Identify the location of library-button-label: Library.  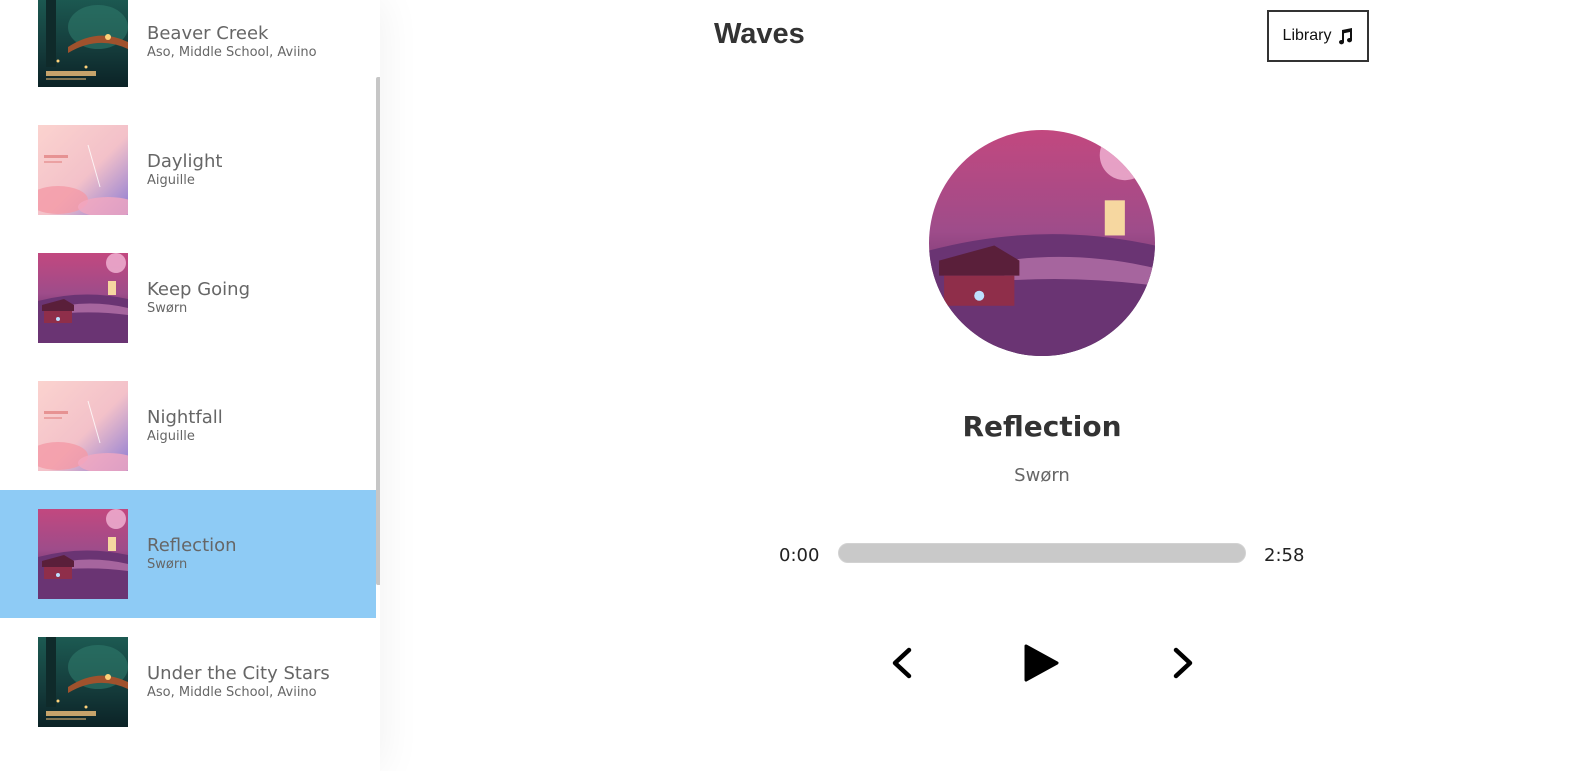
(1307, 35).